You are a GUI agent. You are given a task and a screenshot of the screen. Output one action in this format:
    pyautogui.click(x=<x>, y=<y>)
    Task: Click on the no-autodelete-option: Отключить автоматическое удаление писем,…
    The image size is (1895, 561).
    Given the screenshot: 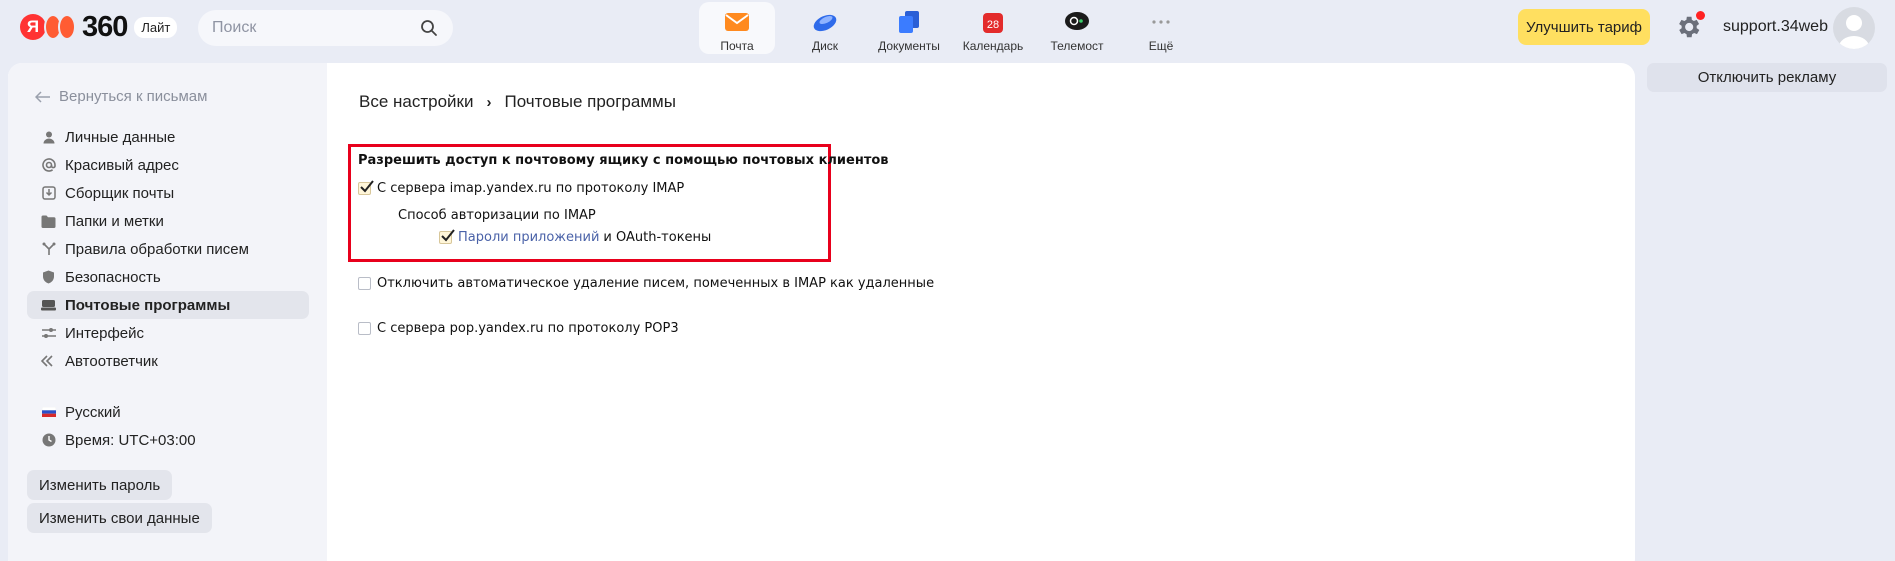 What is the action you would take?
    pyautogui.click(x=646, y=283)
    